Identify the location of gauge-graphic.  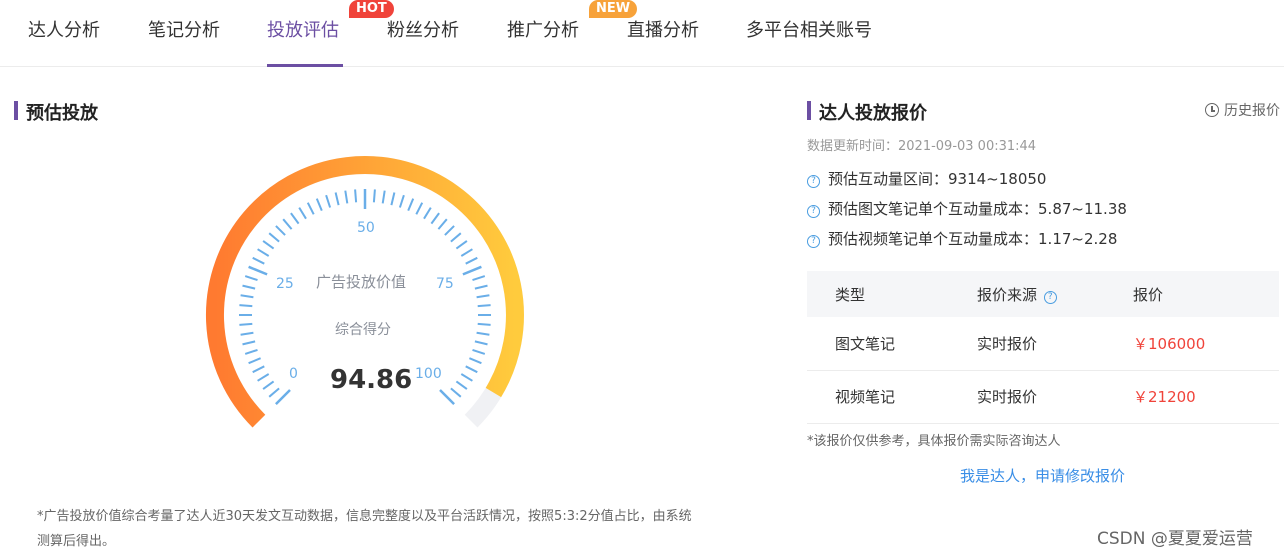
(365, 292).